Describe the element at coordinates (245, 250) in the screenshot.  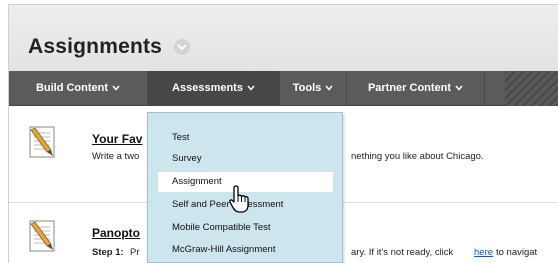
I see `dropdown-item-mcgraw-hill-assignment: McGraw-Hill Assignment` at that location.